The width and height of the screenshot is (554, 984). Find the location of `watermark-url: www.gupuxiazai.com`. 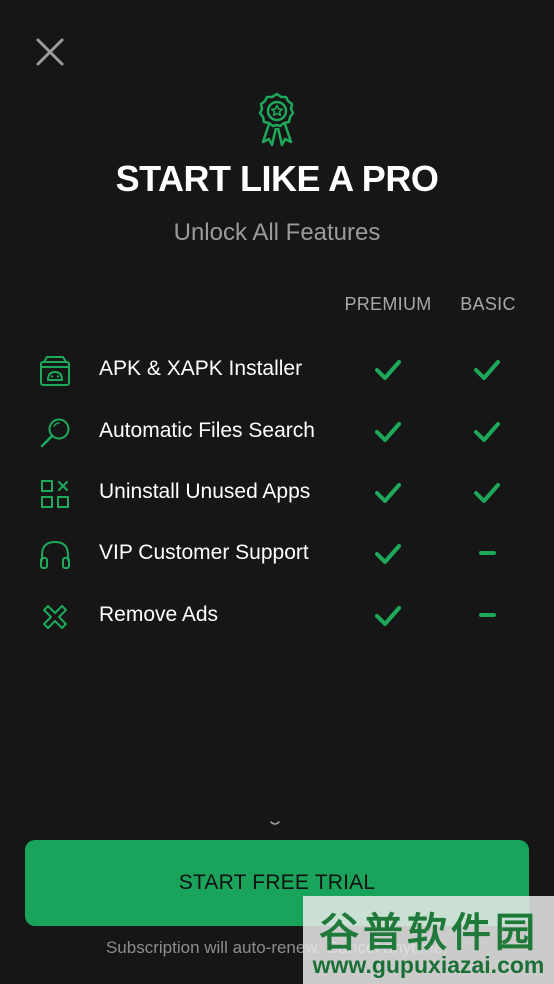

watermark-url: www.gupuxiazai.com is located at coordinates (428, 965).